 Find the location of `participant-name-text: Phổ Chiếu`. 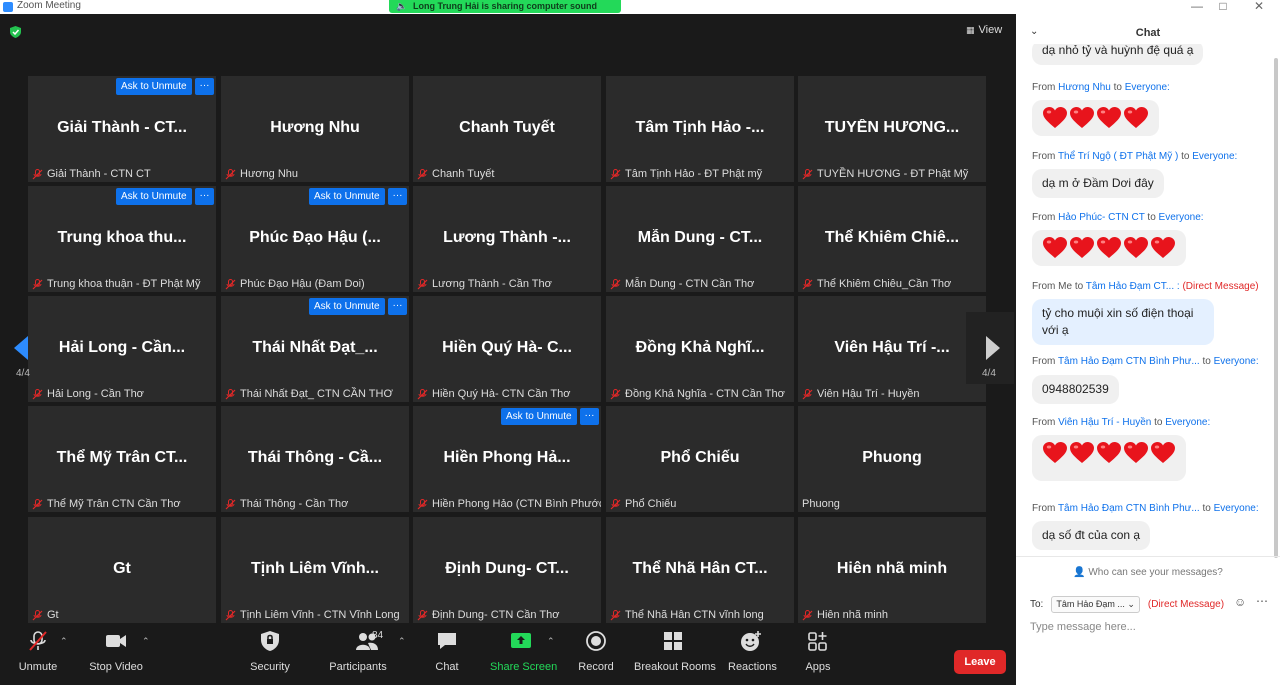

participant-name-text: Phổ Chiếu is located at coordinates (651, 504).